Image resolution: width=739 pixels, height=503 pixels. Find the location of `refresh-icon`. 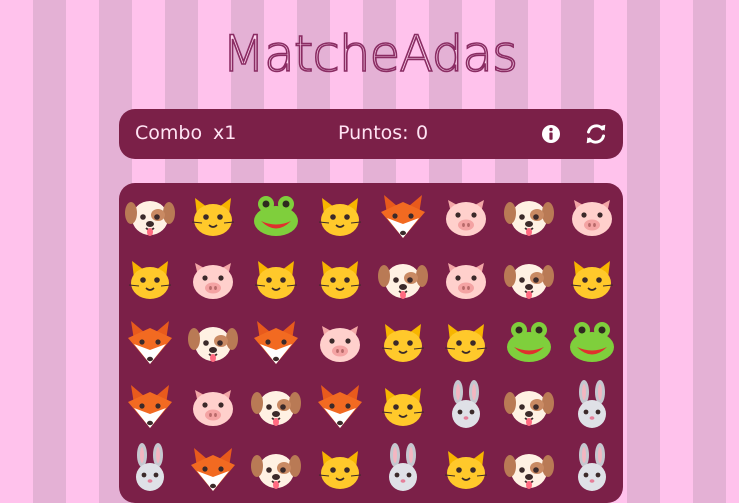

refresh-icon is located at coordinates (596, 134).